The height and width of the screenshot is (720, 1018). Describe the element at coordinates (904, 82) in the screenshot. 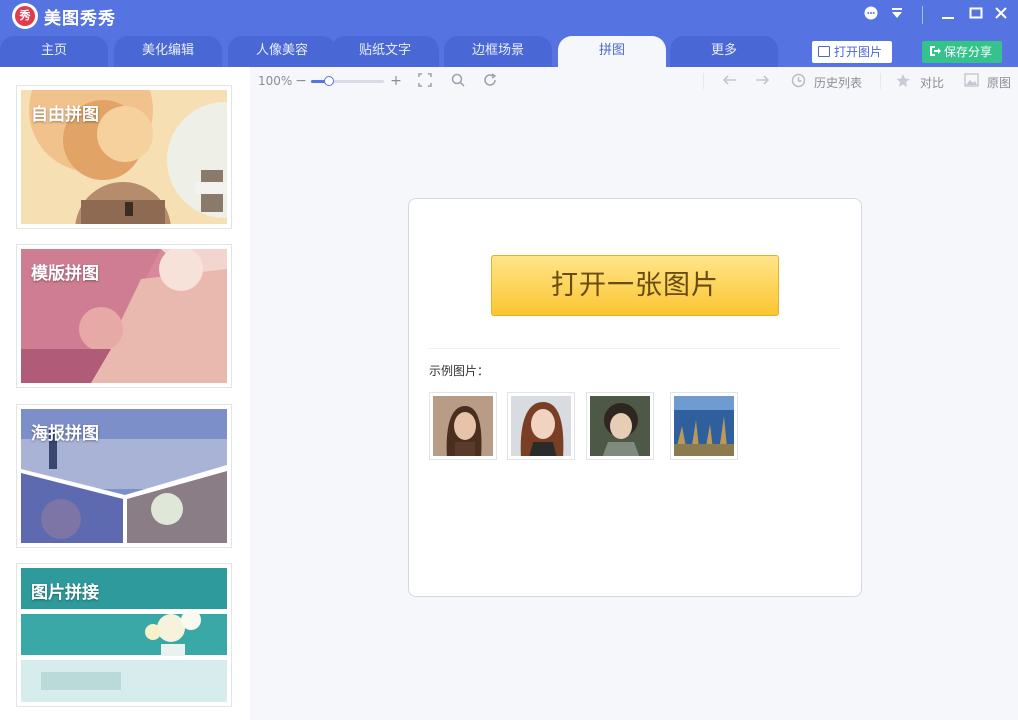

I see `compare-icon` at that location.